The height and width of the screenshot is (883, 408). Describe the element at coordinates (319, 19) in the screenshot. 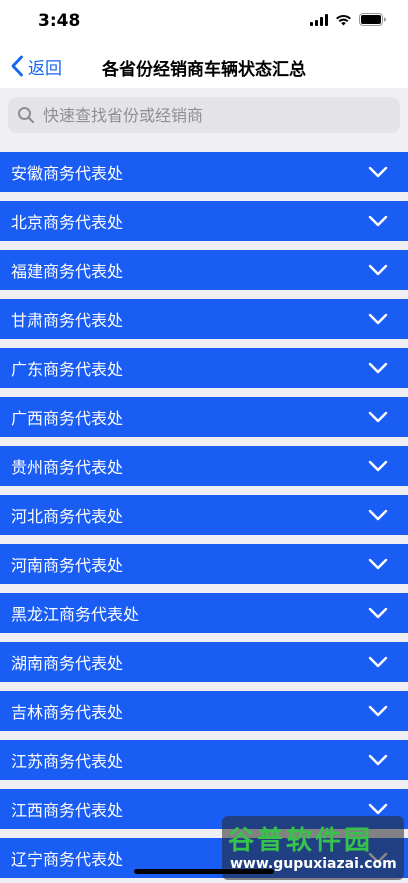

I see `cellular-signal-icon` at that location.